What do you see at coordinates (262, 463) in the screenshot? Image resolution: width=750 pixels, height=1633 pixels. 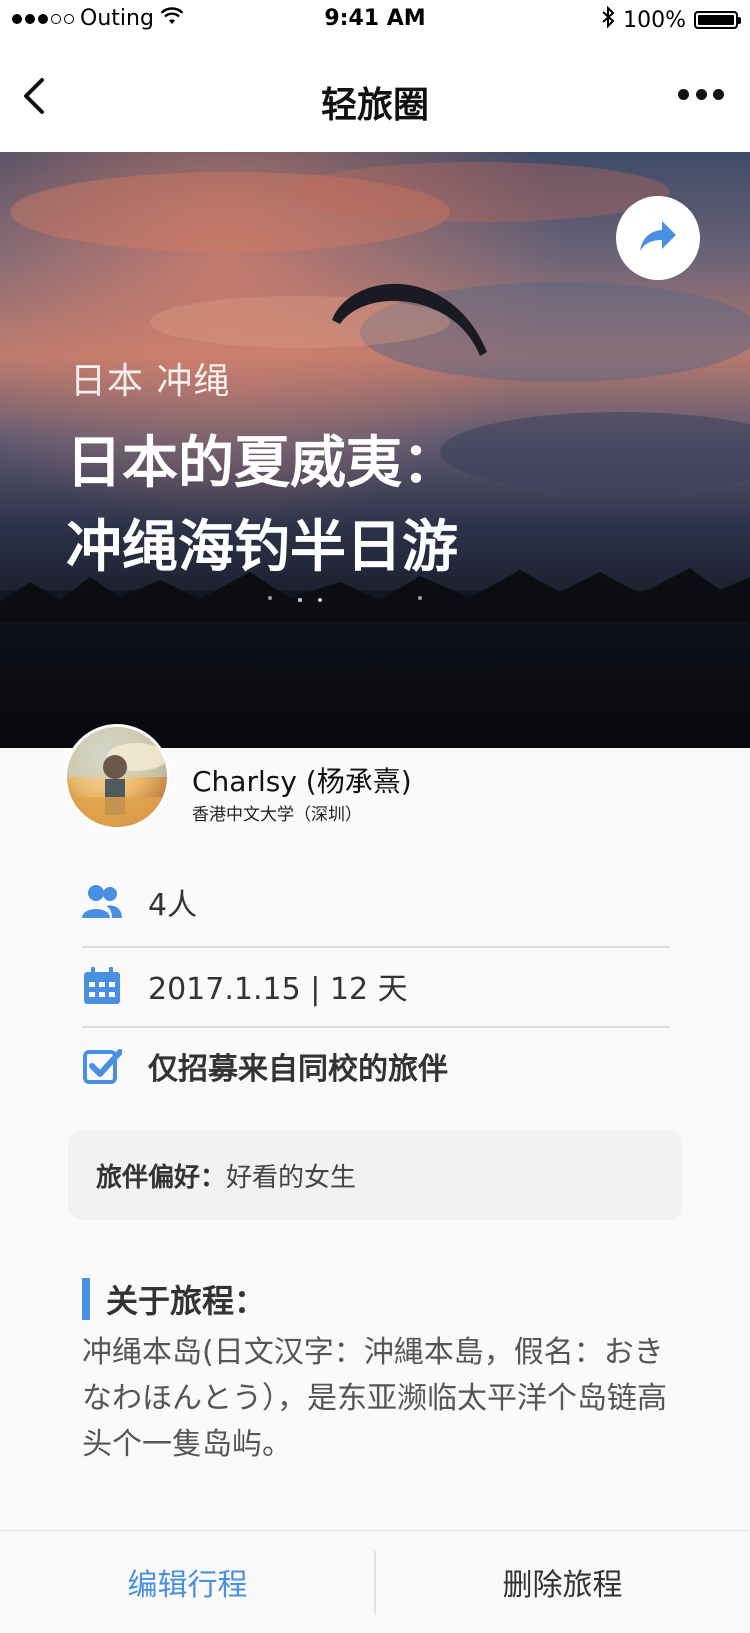 I see `trip-title-line-1: 日本的夏威夷：` at bounding box center [262, 463].